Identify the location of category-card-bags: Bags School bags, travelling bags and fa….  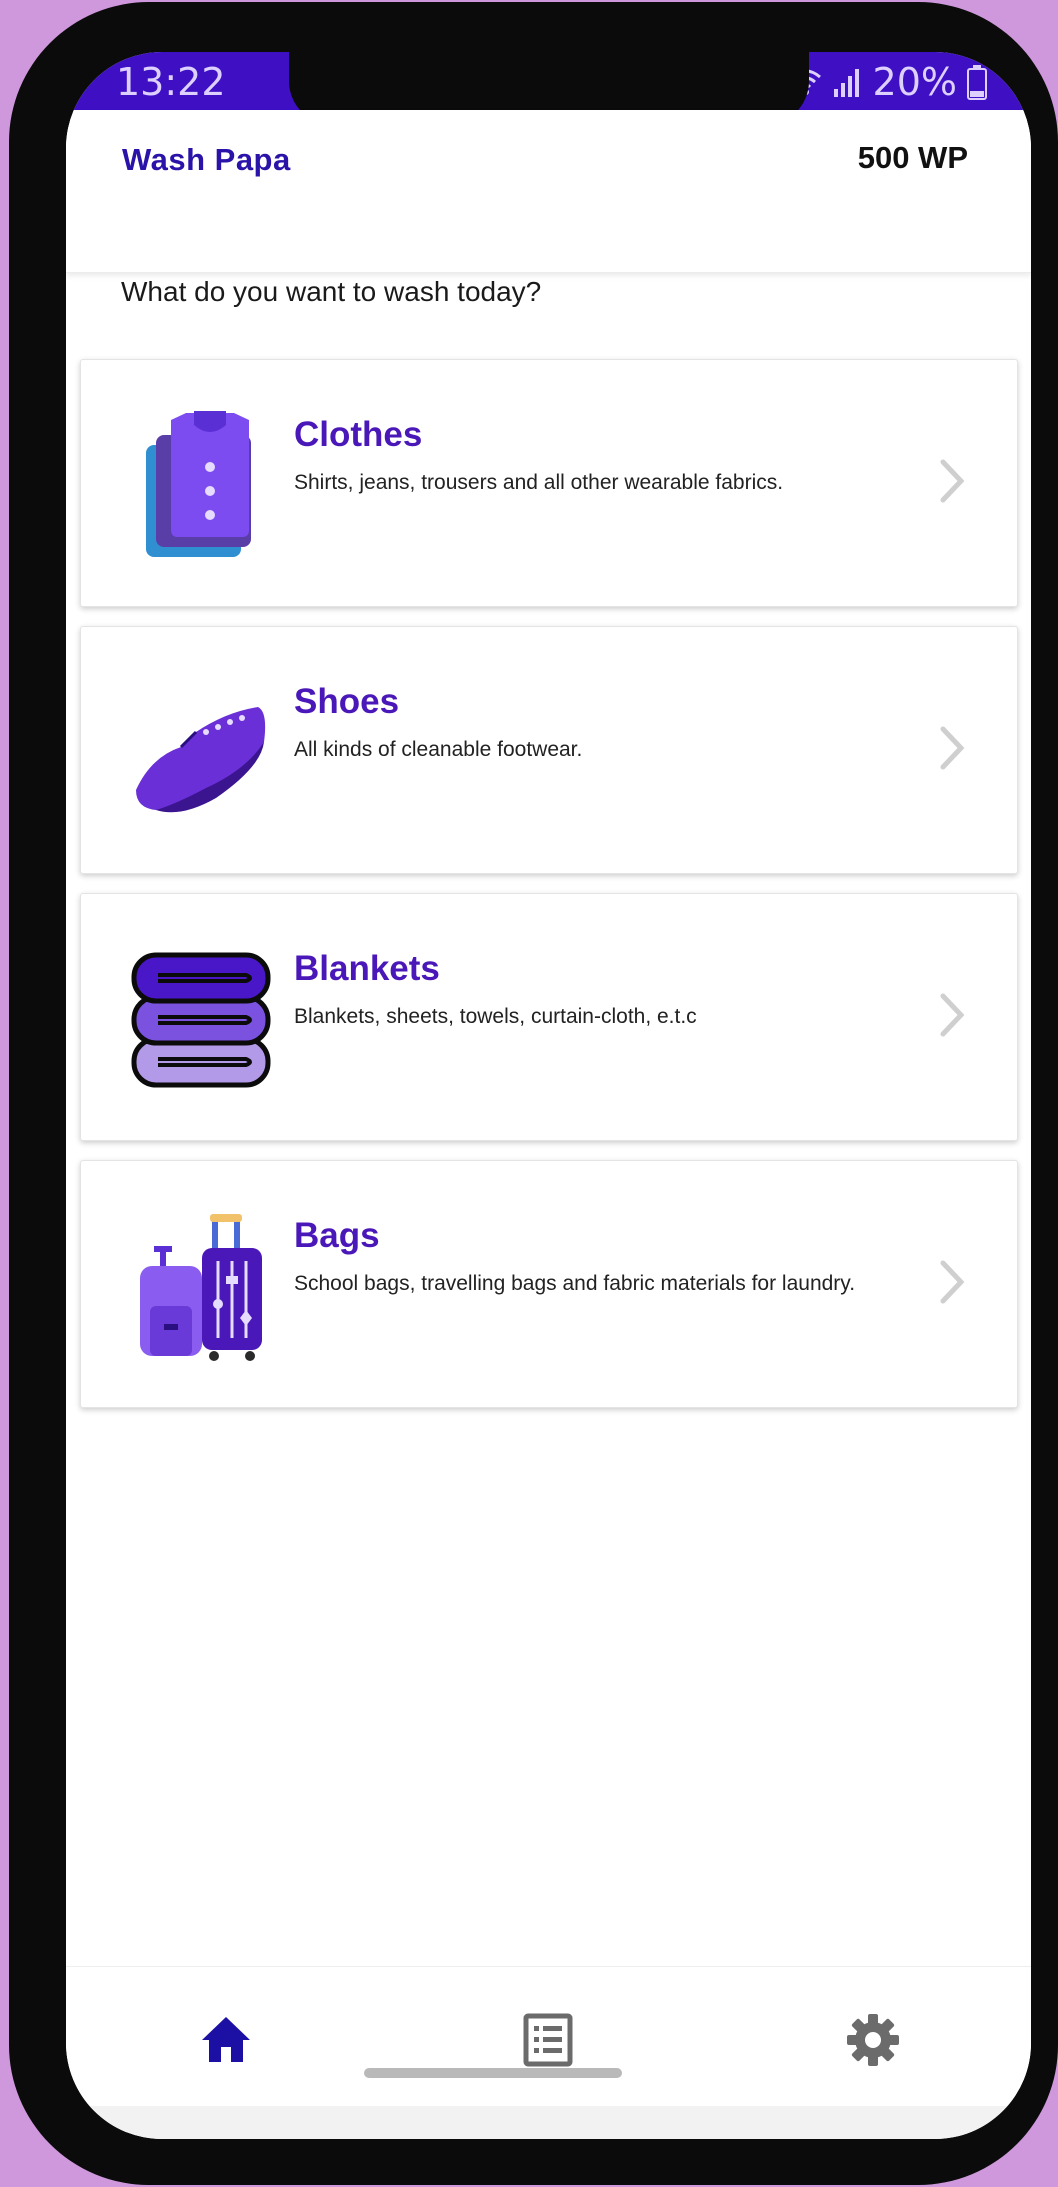
(549, 1284).